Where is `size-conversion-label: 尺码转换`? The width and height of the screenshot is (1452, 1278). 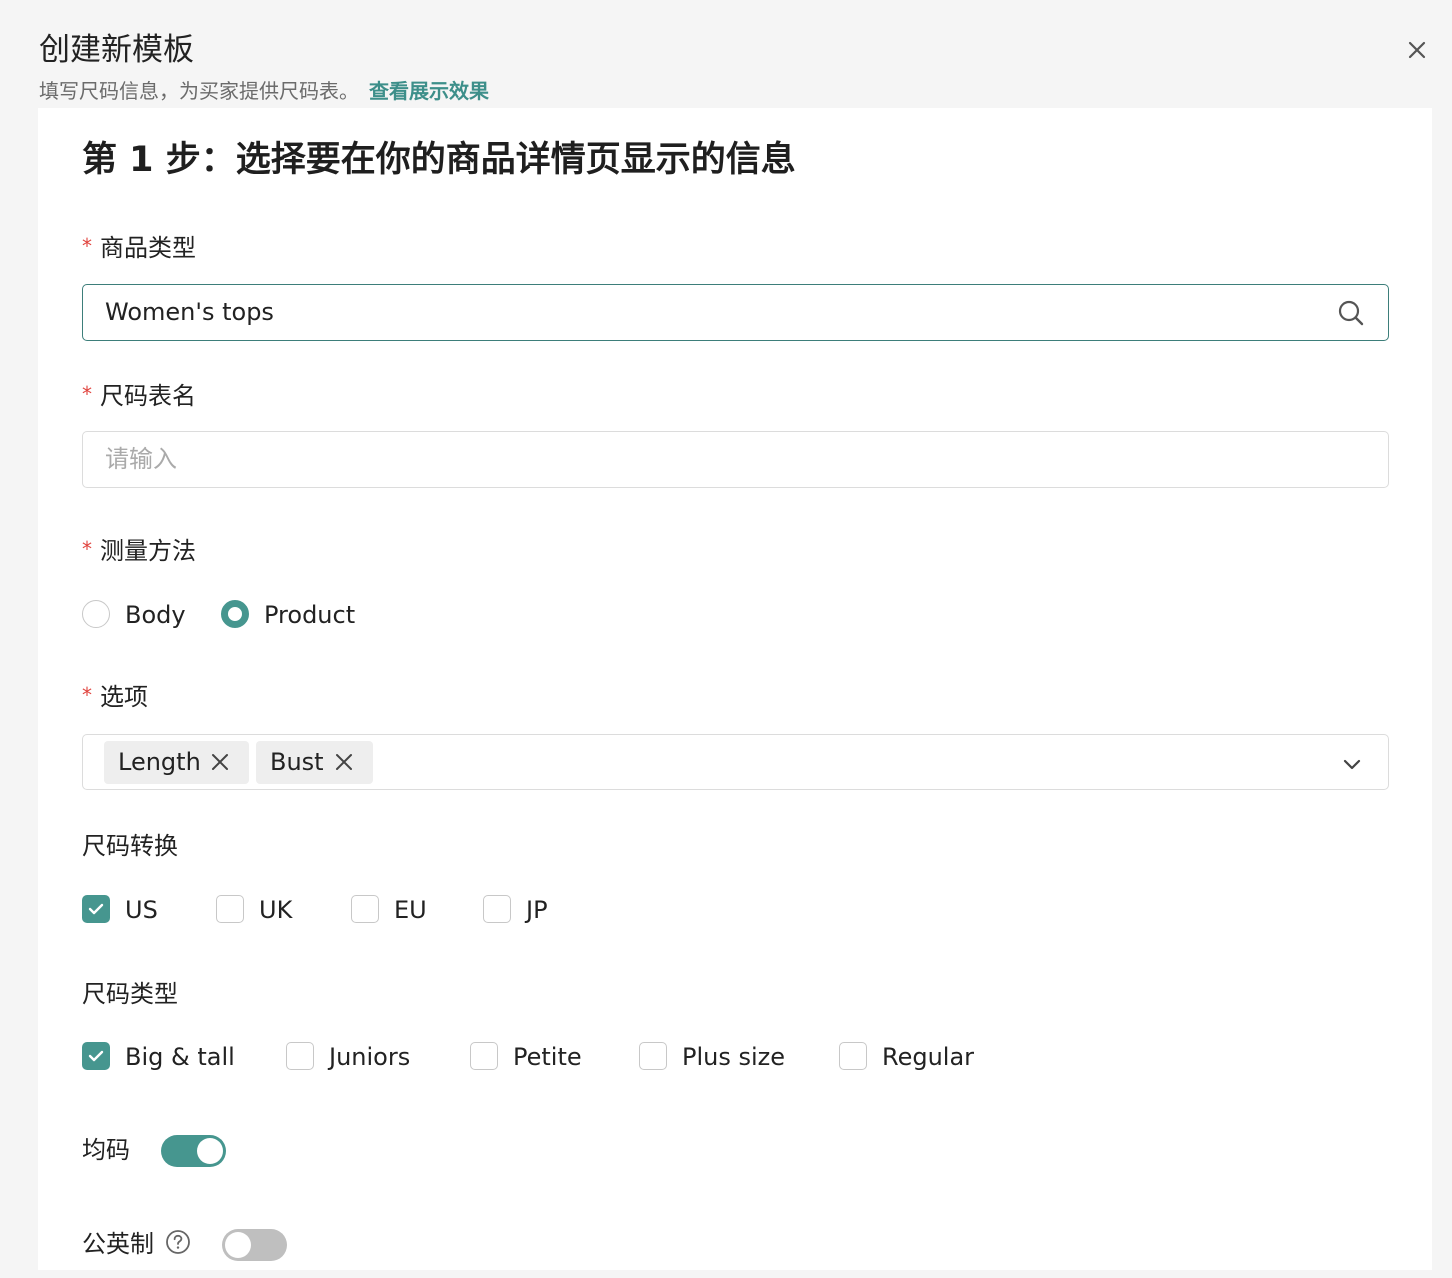 size-conversion-label: 尺码转换 is located at coordinates (130, 846).